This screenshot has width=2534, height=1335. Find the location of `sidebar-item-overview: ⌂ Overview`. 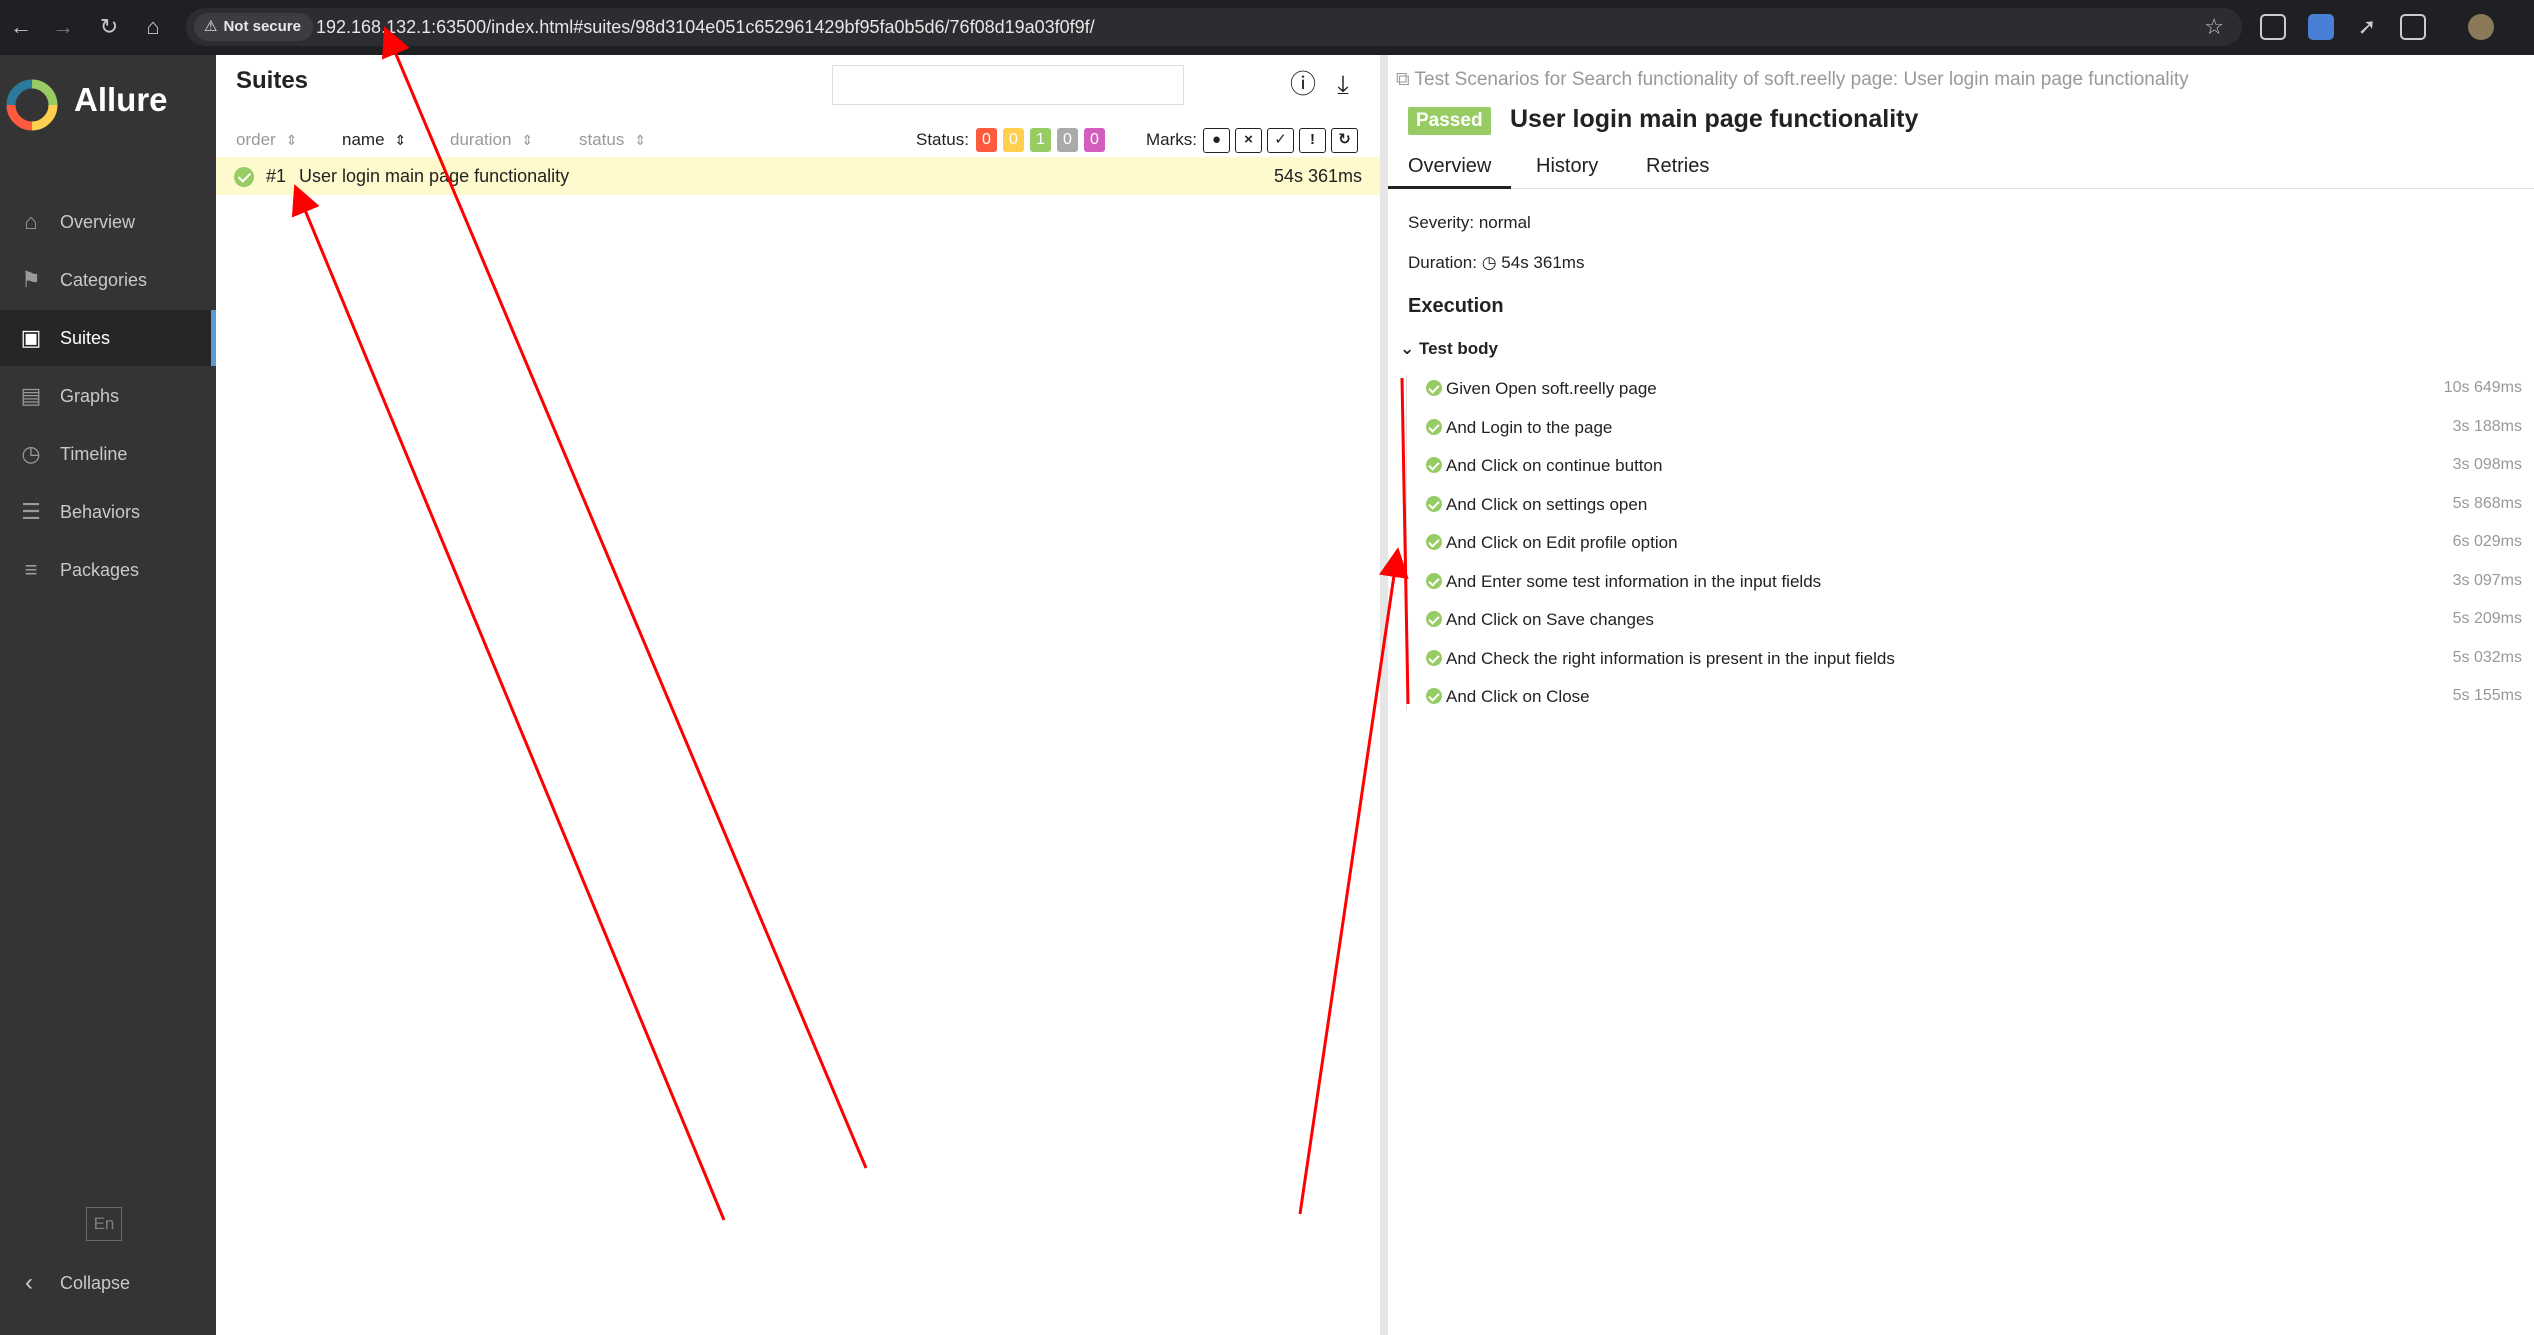

sidebar-item-overview: ⌂ Overview is located at coordinates (108, 222).